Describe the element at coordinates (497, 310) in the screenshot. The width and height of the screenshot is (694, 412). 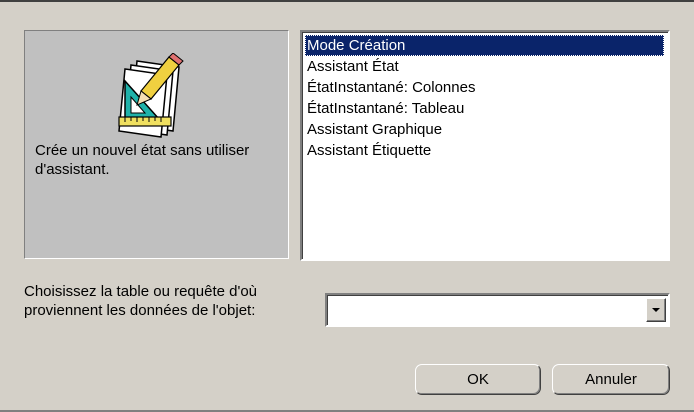
I see `source-combobox` at that location.